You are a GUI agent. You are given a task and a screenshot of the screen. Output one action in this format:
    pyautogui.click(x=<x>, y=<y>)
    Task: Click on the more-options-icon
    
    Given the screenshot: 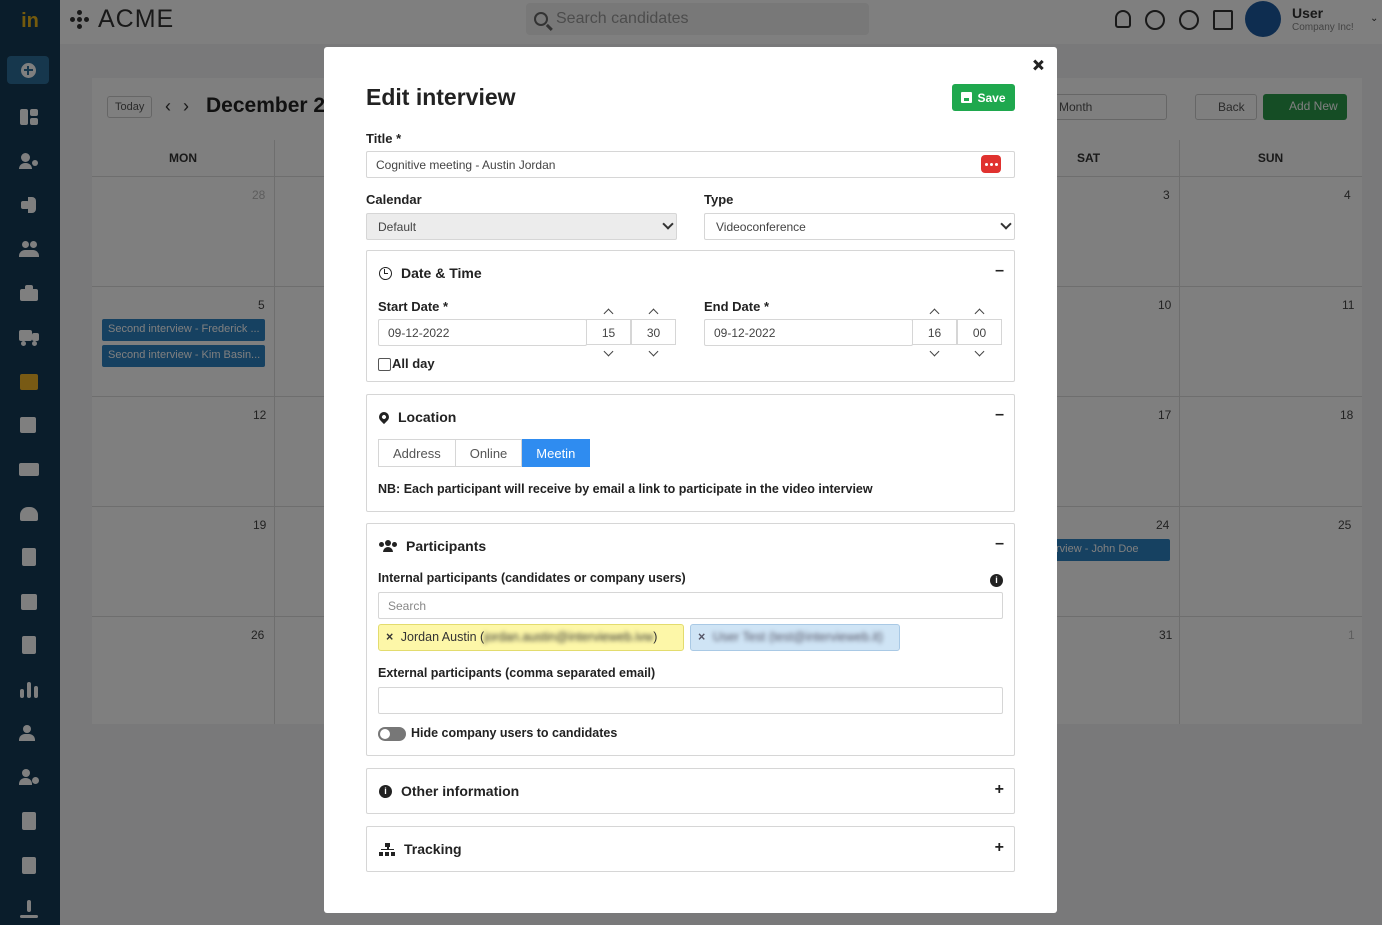 What is the action you would take?
    pyautogui.click(x=991, y=164)
    